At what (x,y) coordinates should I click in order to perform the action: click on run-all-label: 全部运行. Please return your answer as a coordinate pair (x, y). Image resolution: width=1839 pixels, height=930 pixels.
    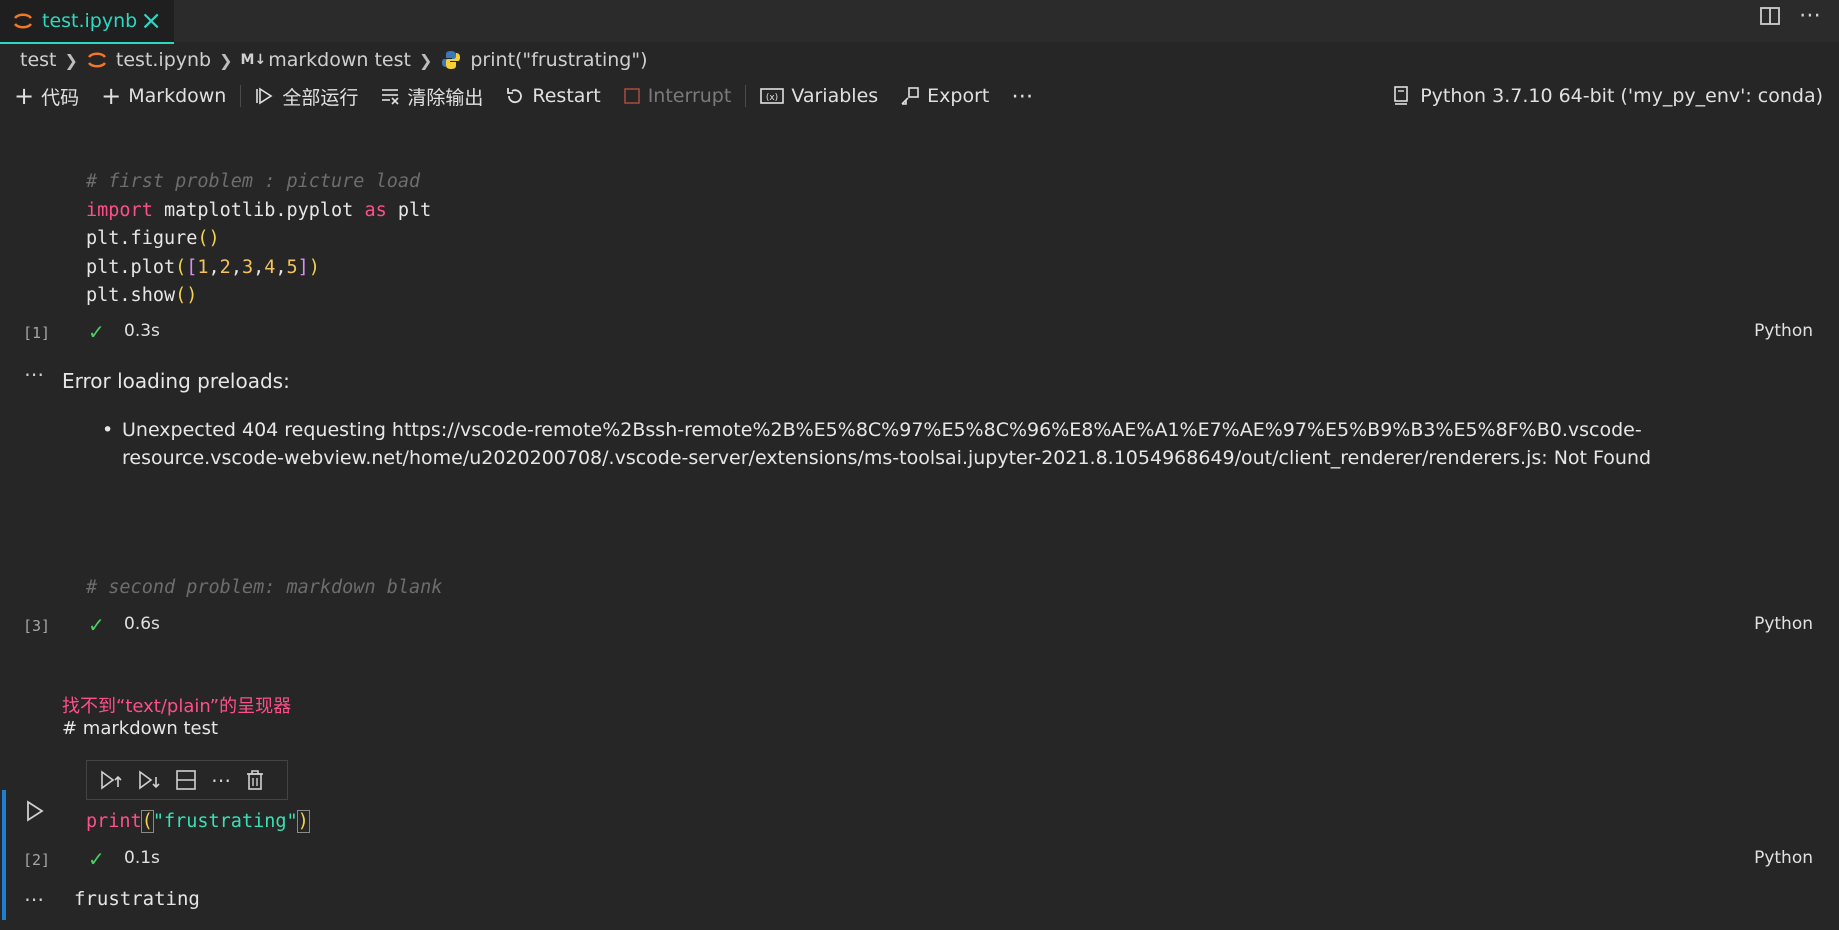
    Looking at the image, I should click on (320, 97).